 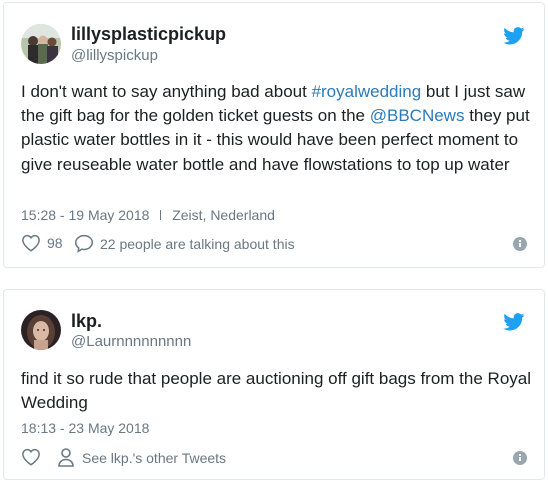 I want to click on timestamp: 15:28 - 19 May 2018, so click(x=85, y=215).